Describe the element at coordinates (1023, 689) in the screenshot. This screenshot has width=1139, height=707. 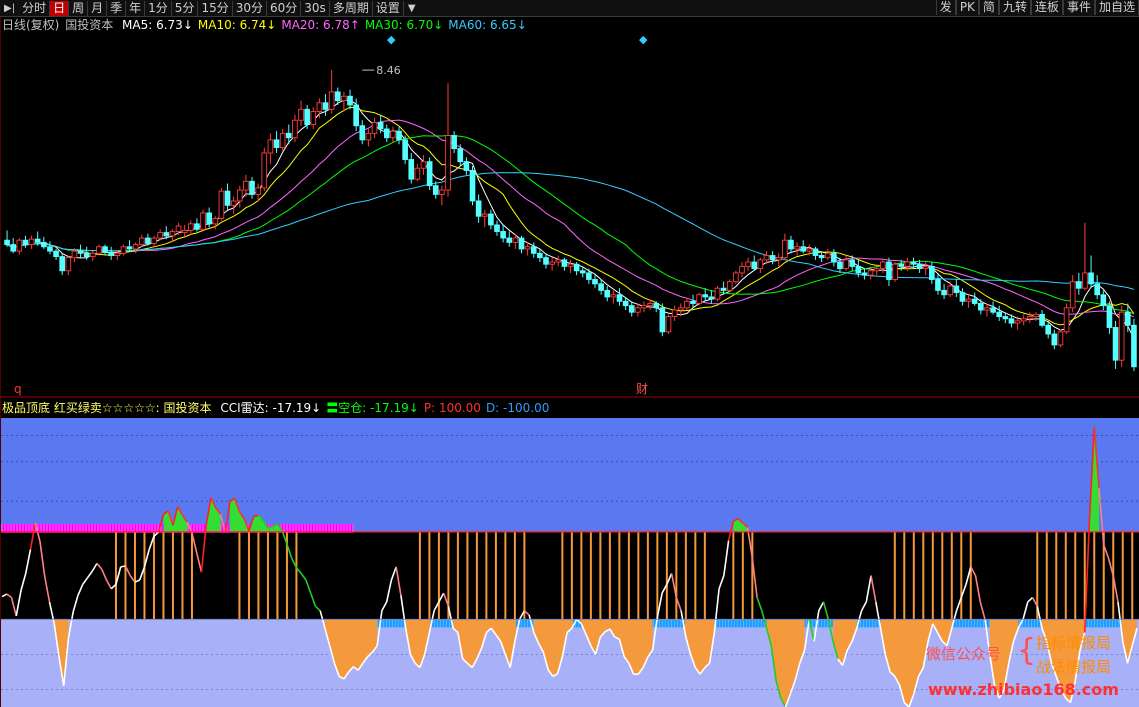
I see `watermark-url: www.zhibiao168.com` at that location.